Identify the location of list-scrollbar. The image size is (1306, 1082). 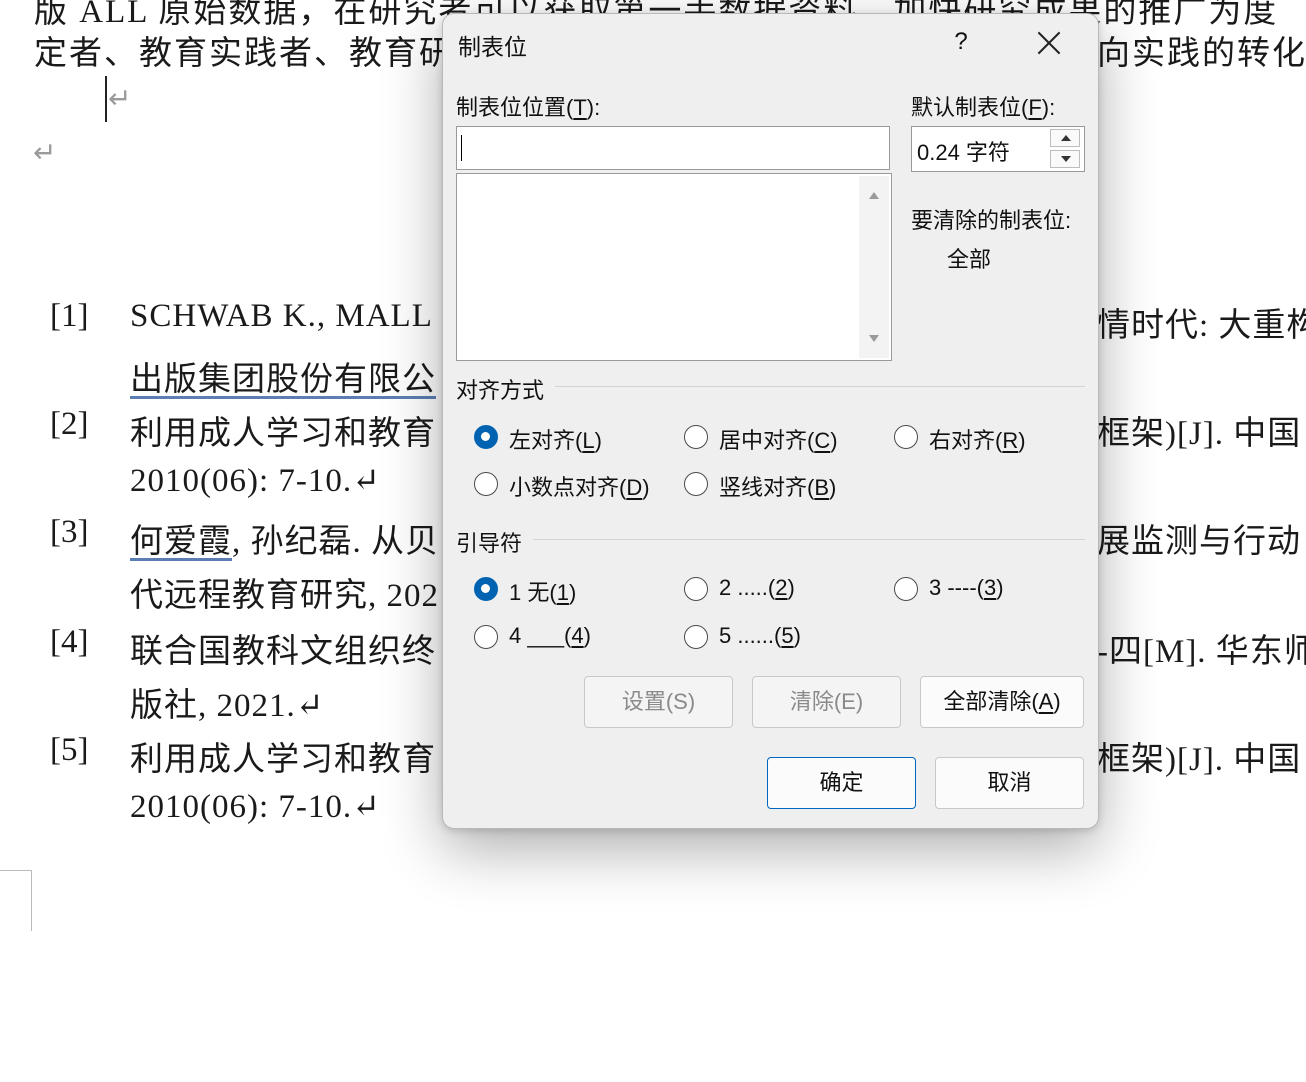
(874, 267).